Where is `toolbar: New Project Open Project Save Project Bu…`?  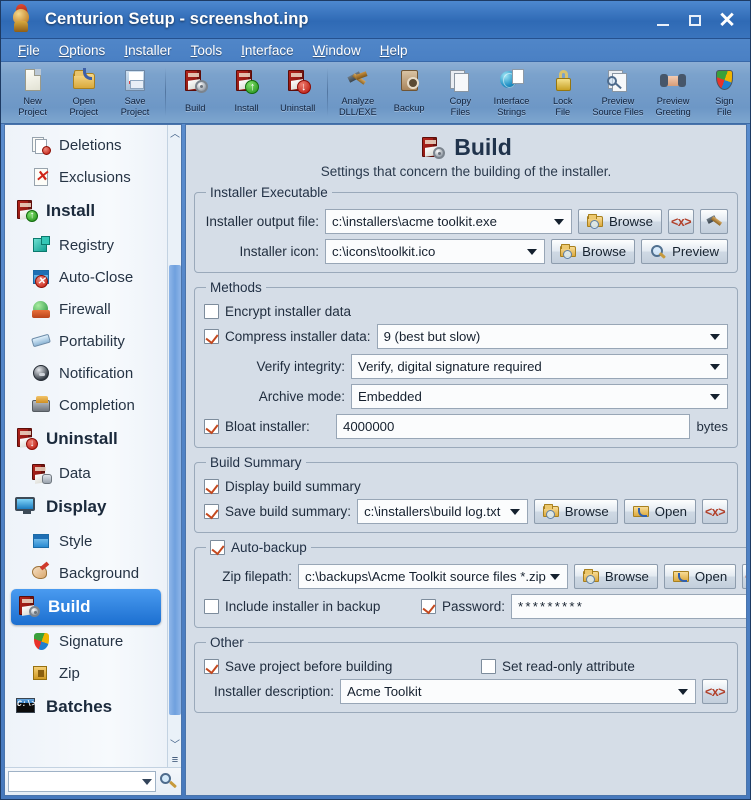
toolbar: New Project Open Project Save Project Bu… is located at coordinates (375, 93).